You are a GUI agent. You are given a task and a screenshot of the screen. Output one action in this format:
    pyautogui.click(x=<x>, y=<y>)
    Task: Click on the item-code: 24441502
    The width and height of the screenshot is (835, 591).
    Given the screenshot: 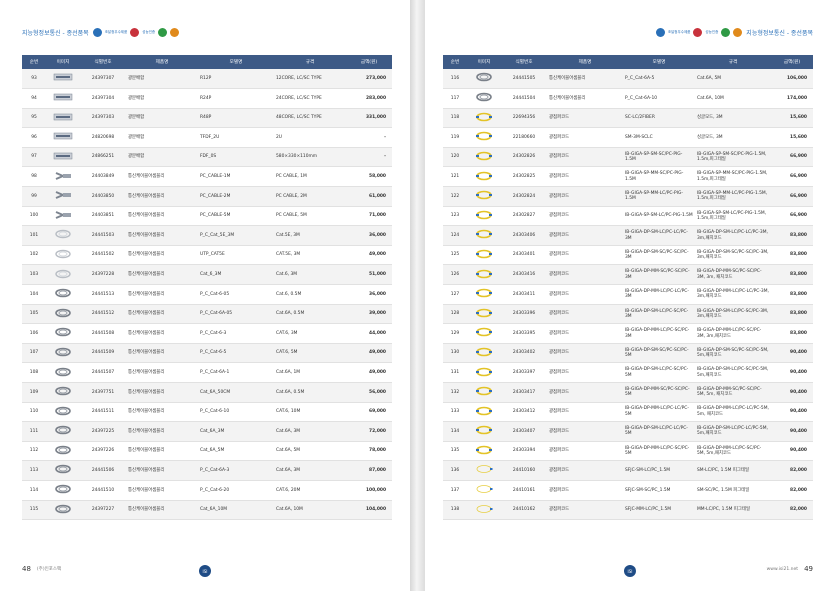 What is the action you would take?
    pyautogui.click(x=103, y=255)
    